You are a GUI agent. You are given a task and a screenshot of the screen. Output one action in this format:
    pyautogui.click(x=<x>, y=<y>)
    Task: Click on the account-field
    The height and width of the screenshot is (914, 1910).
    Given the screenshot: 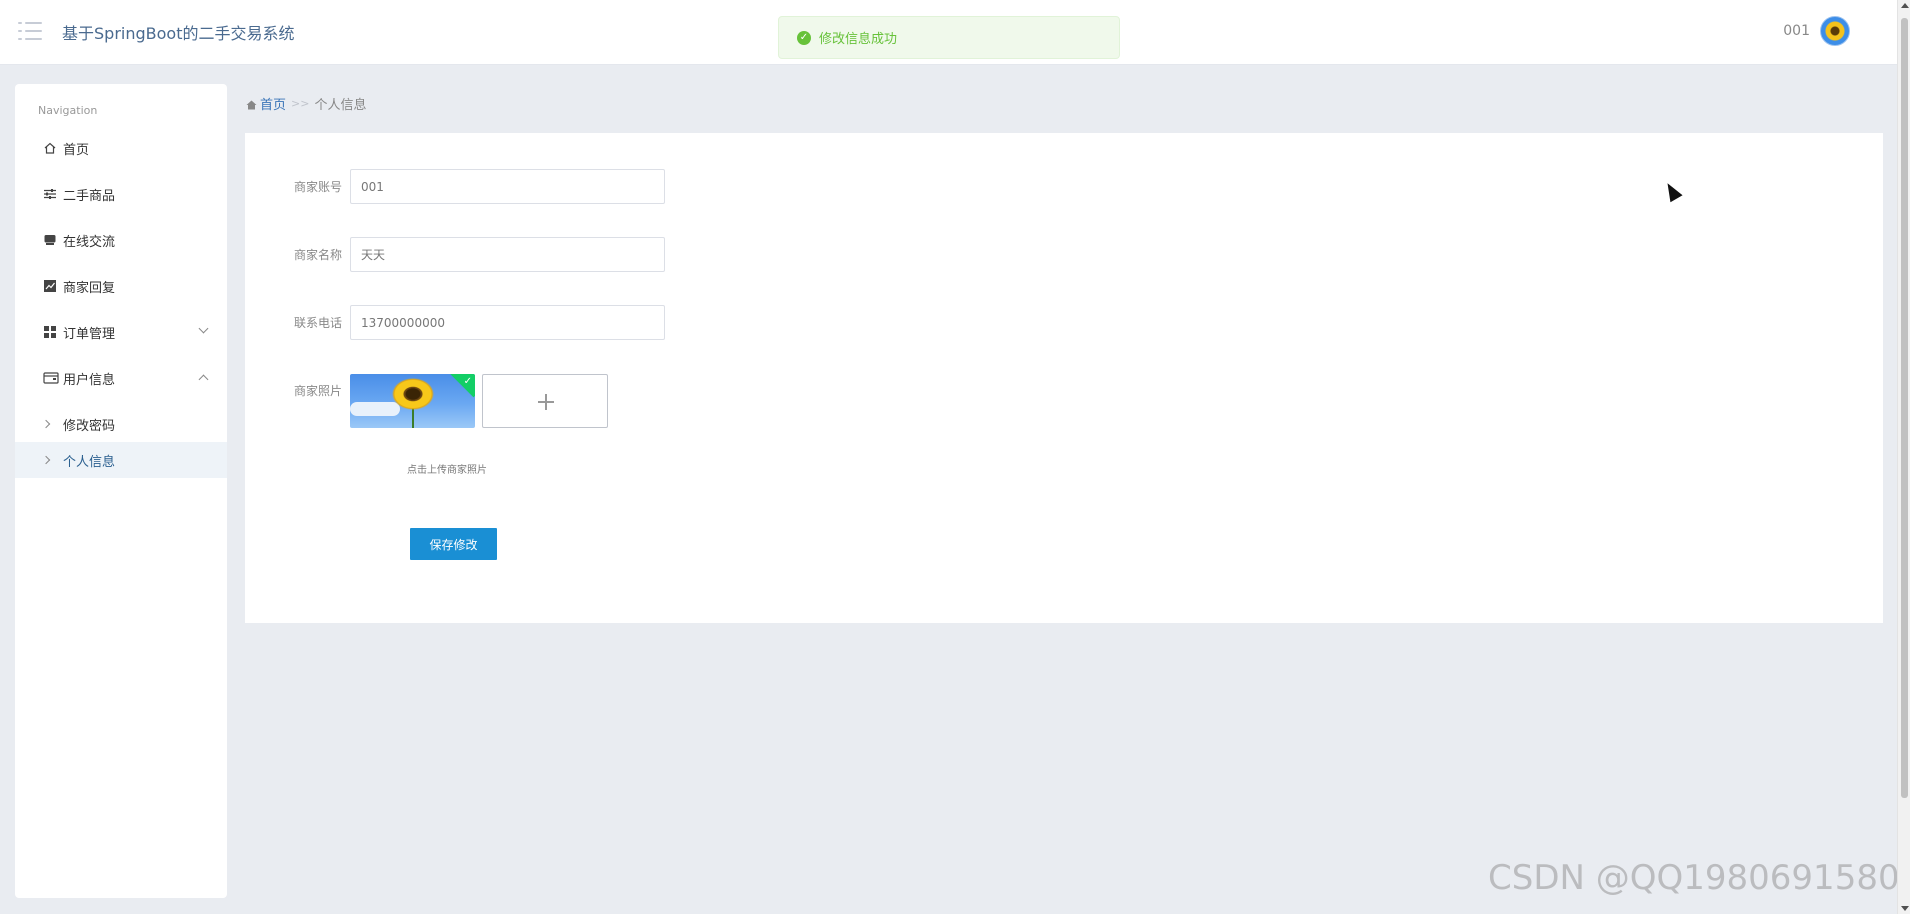 What is the action you would take?
    pyautogui.click(x=507, y=186)
    